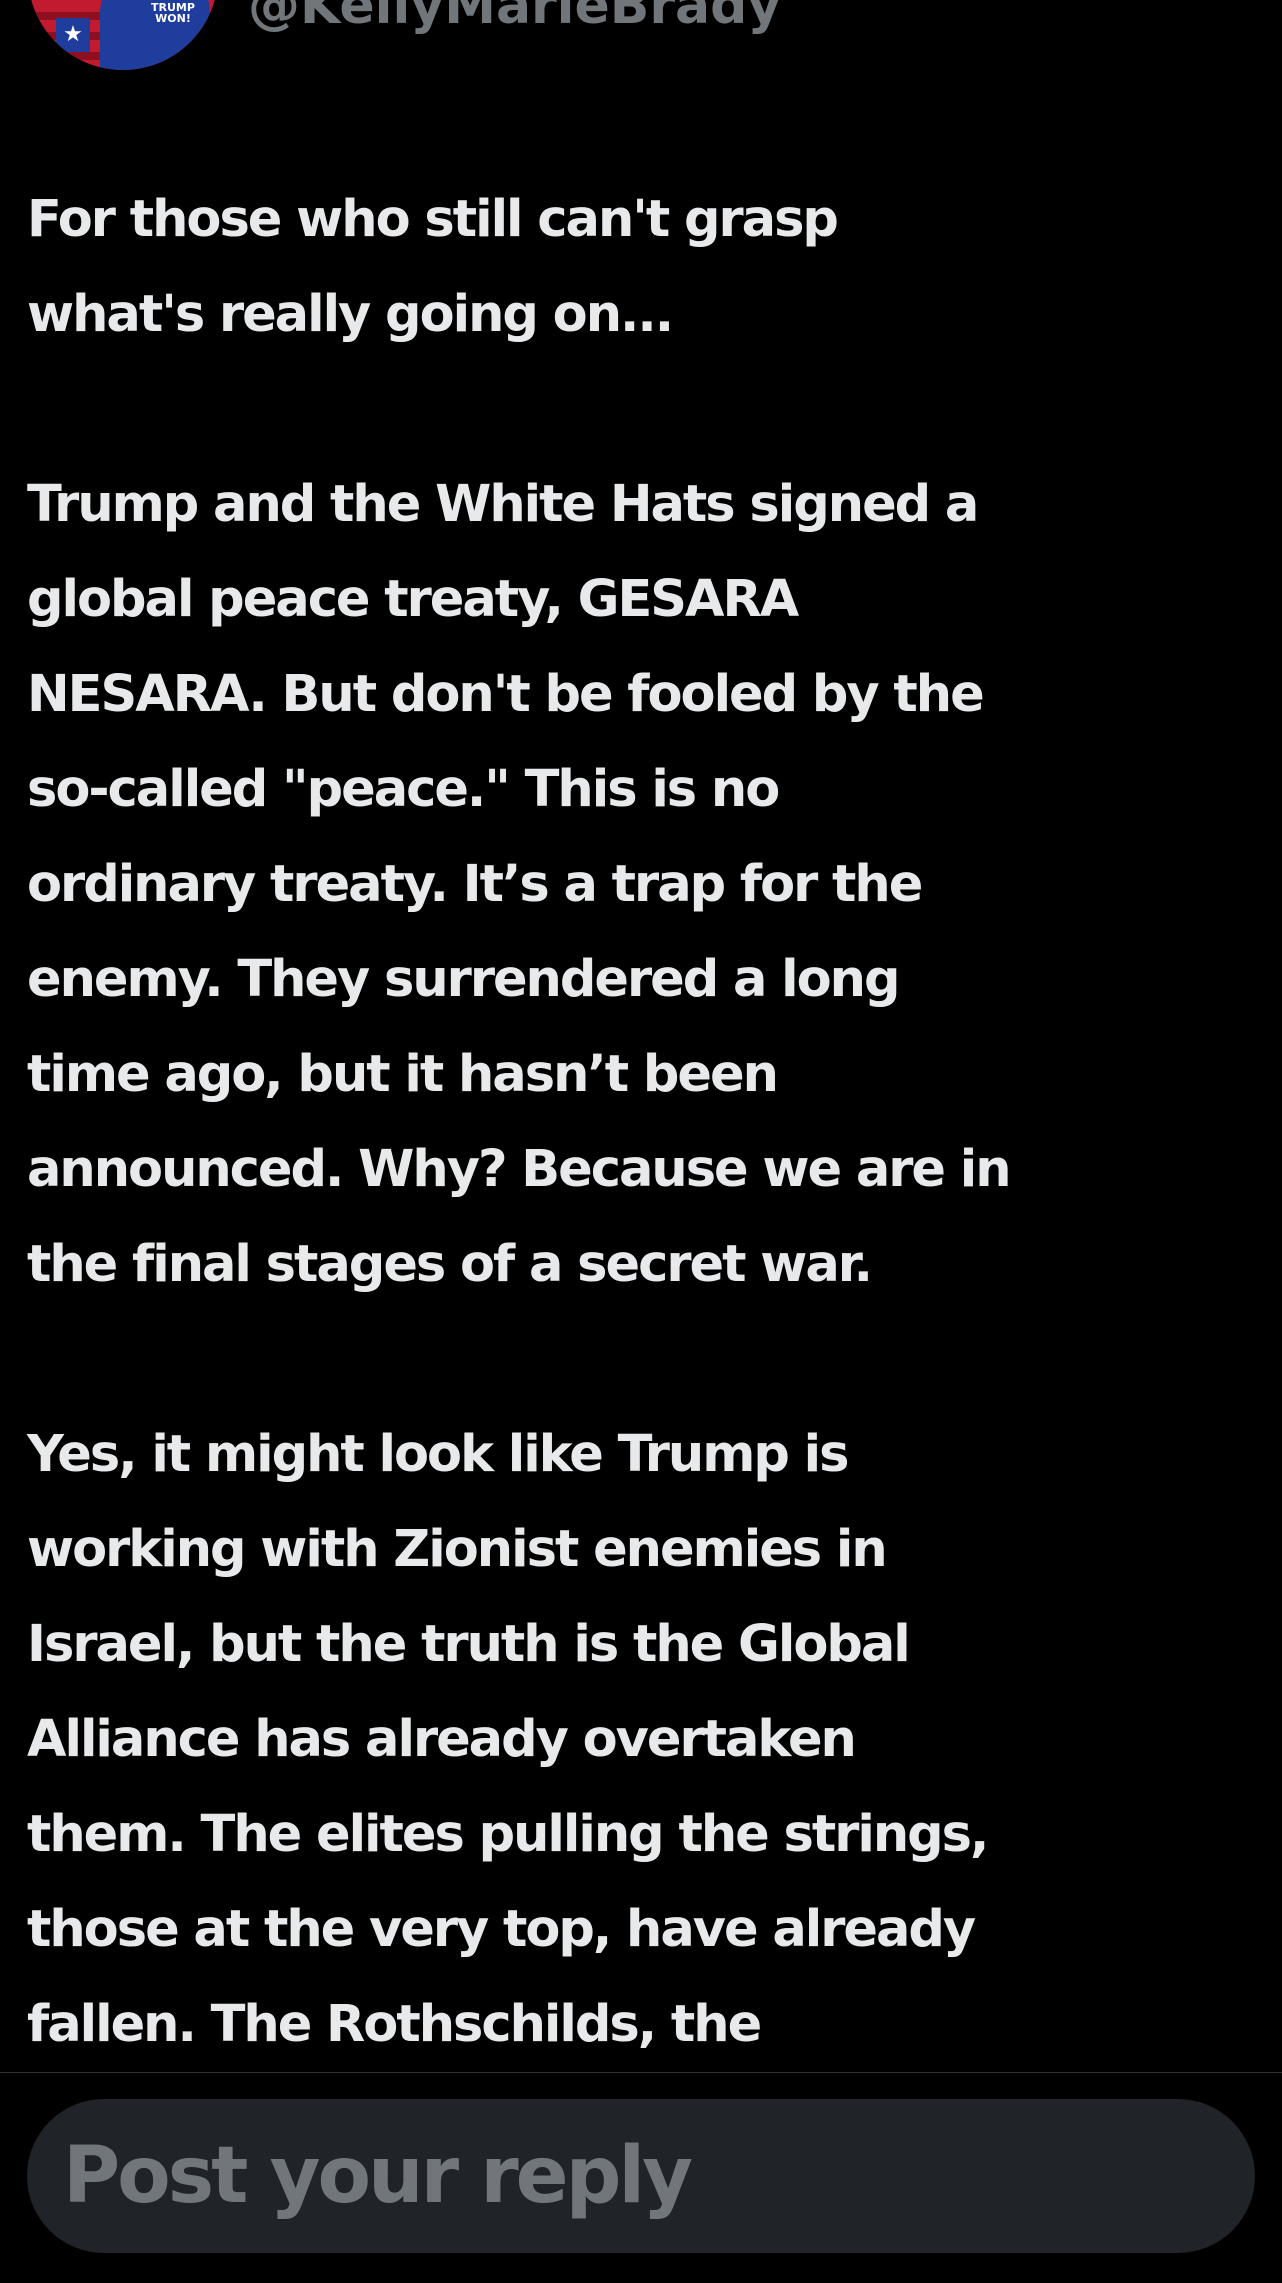 The image size is (1282, 2283). Describe the element at coordinates (173, 13) in the screenshot. I see `avatar-shirt-text: TRUMP WON!` at that location.